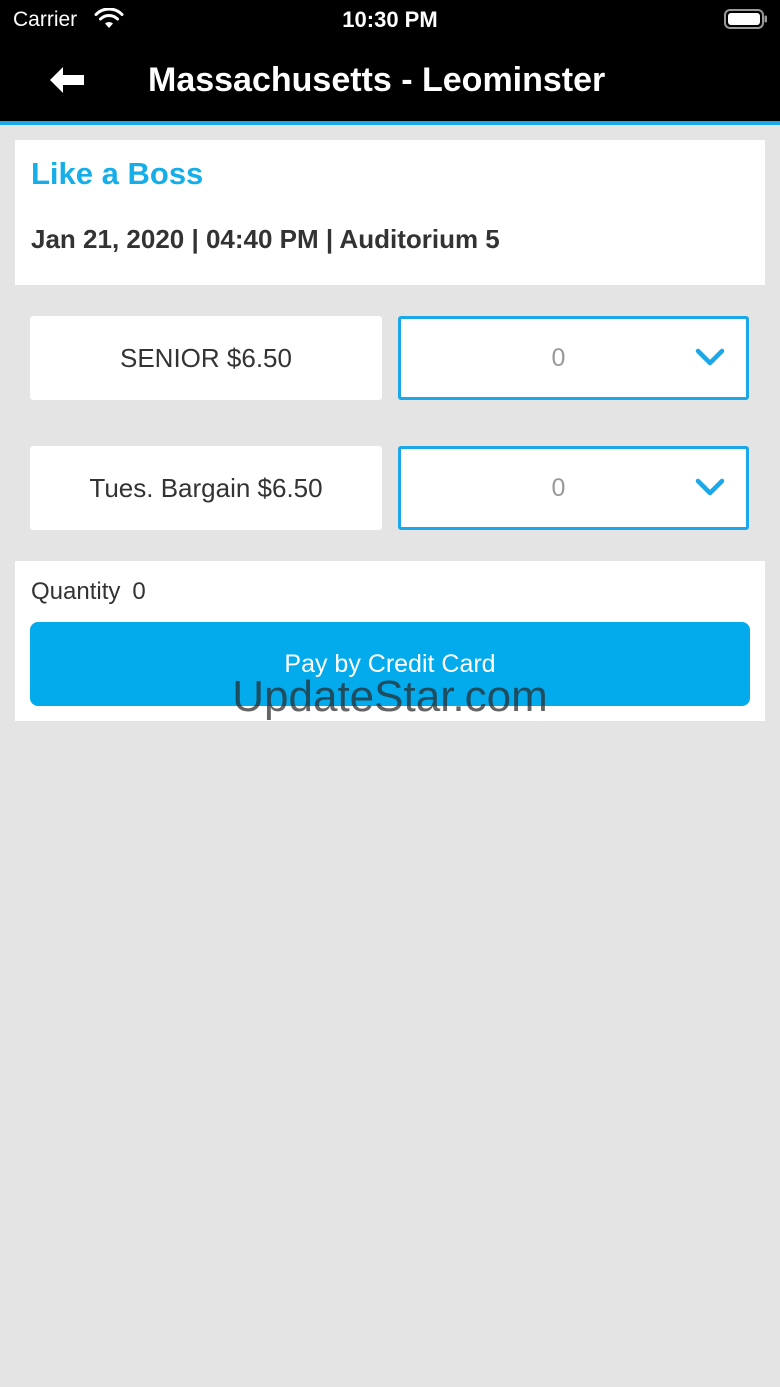 This screenshot has height=1387, width=780. Describe the element at coordinates (558, 358) in the screenshot. I see `senior-quantity-value: 0` at that location.